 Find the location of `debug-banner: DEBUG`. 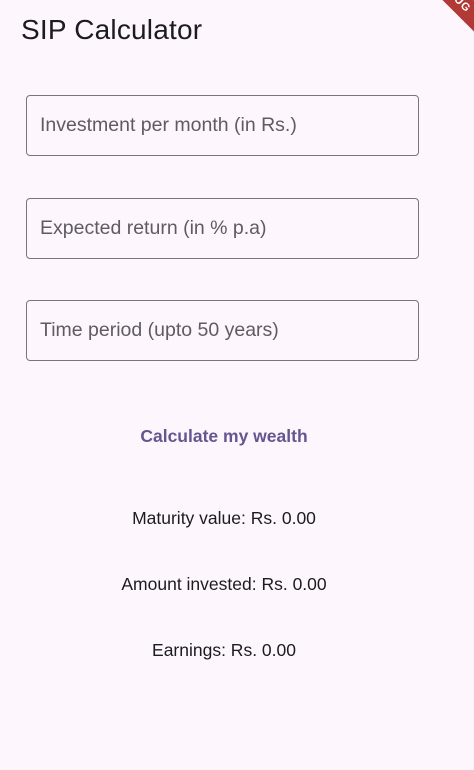

debug-banner: DEBUG is located at coordinates (440, 21).